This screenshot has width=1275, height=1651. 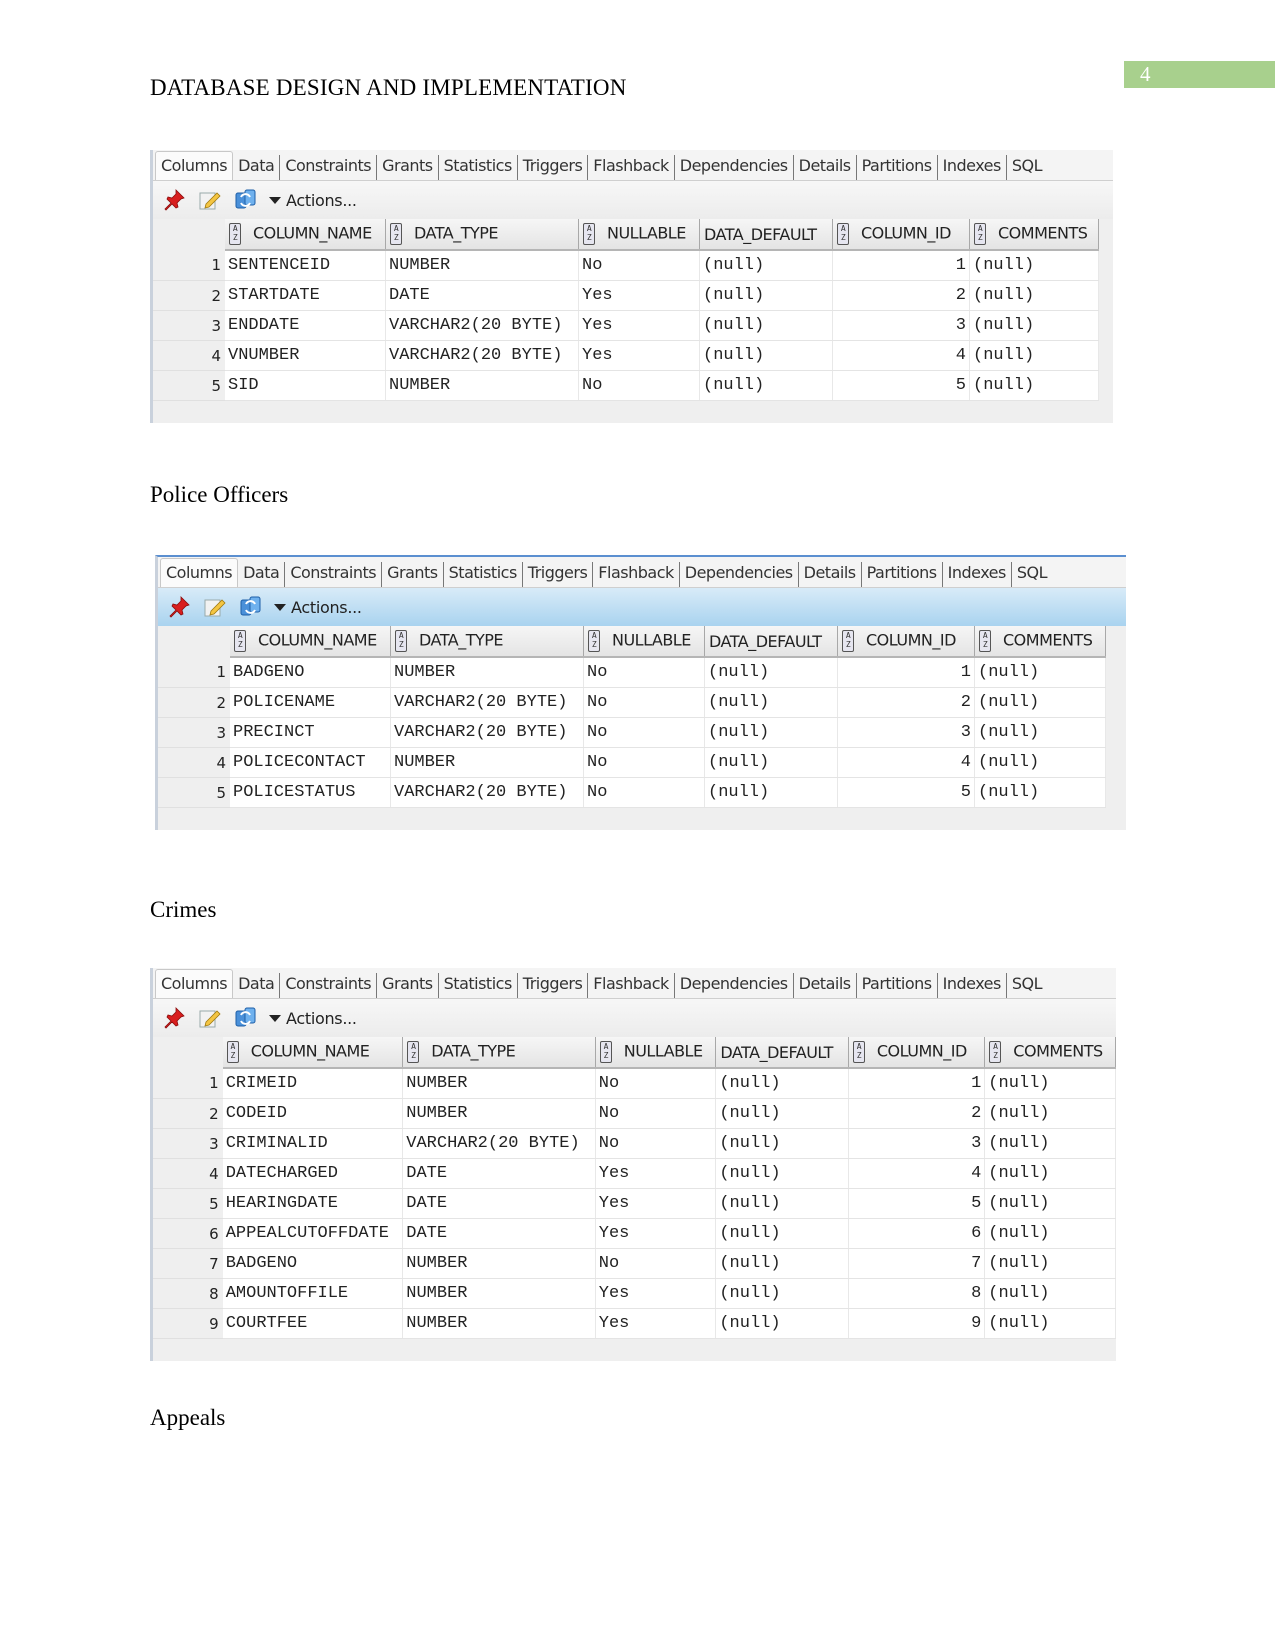 I want to click on table-row: 6 APPEALCUTOFFDATE DATE Yes (null) 6 (null), so click(x=634, y=1233).